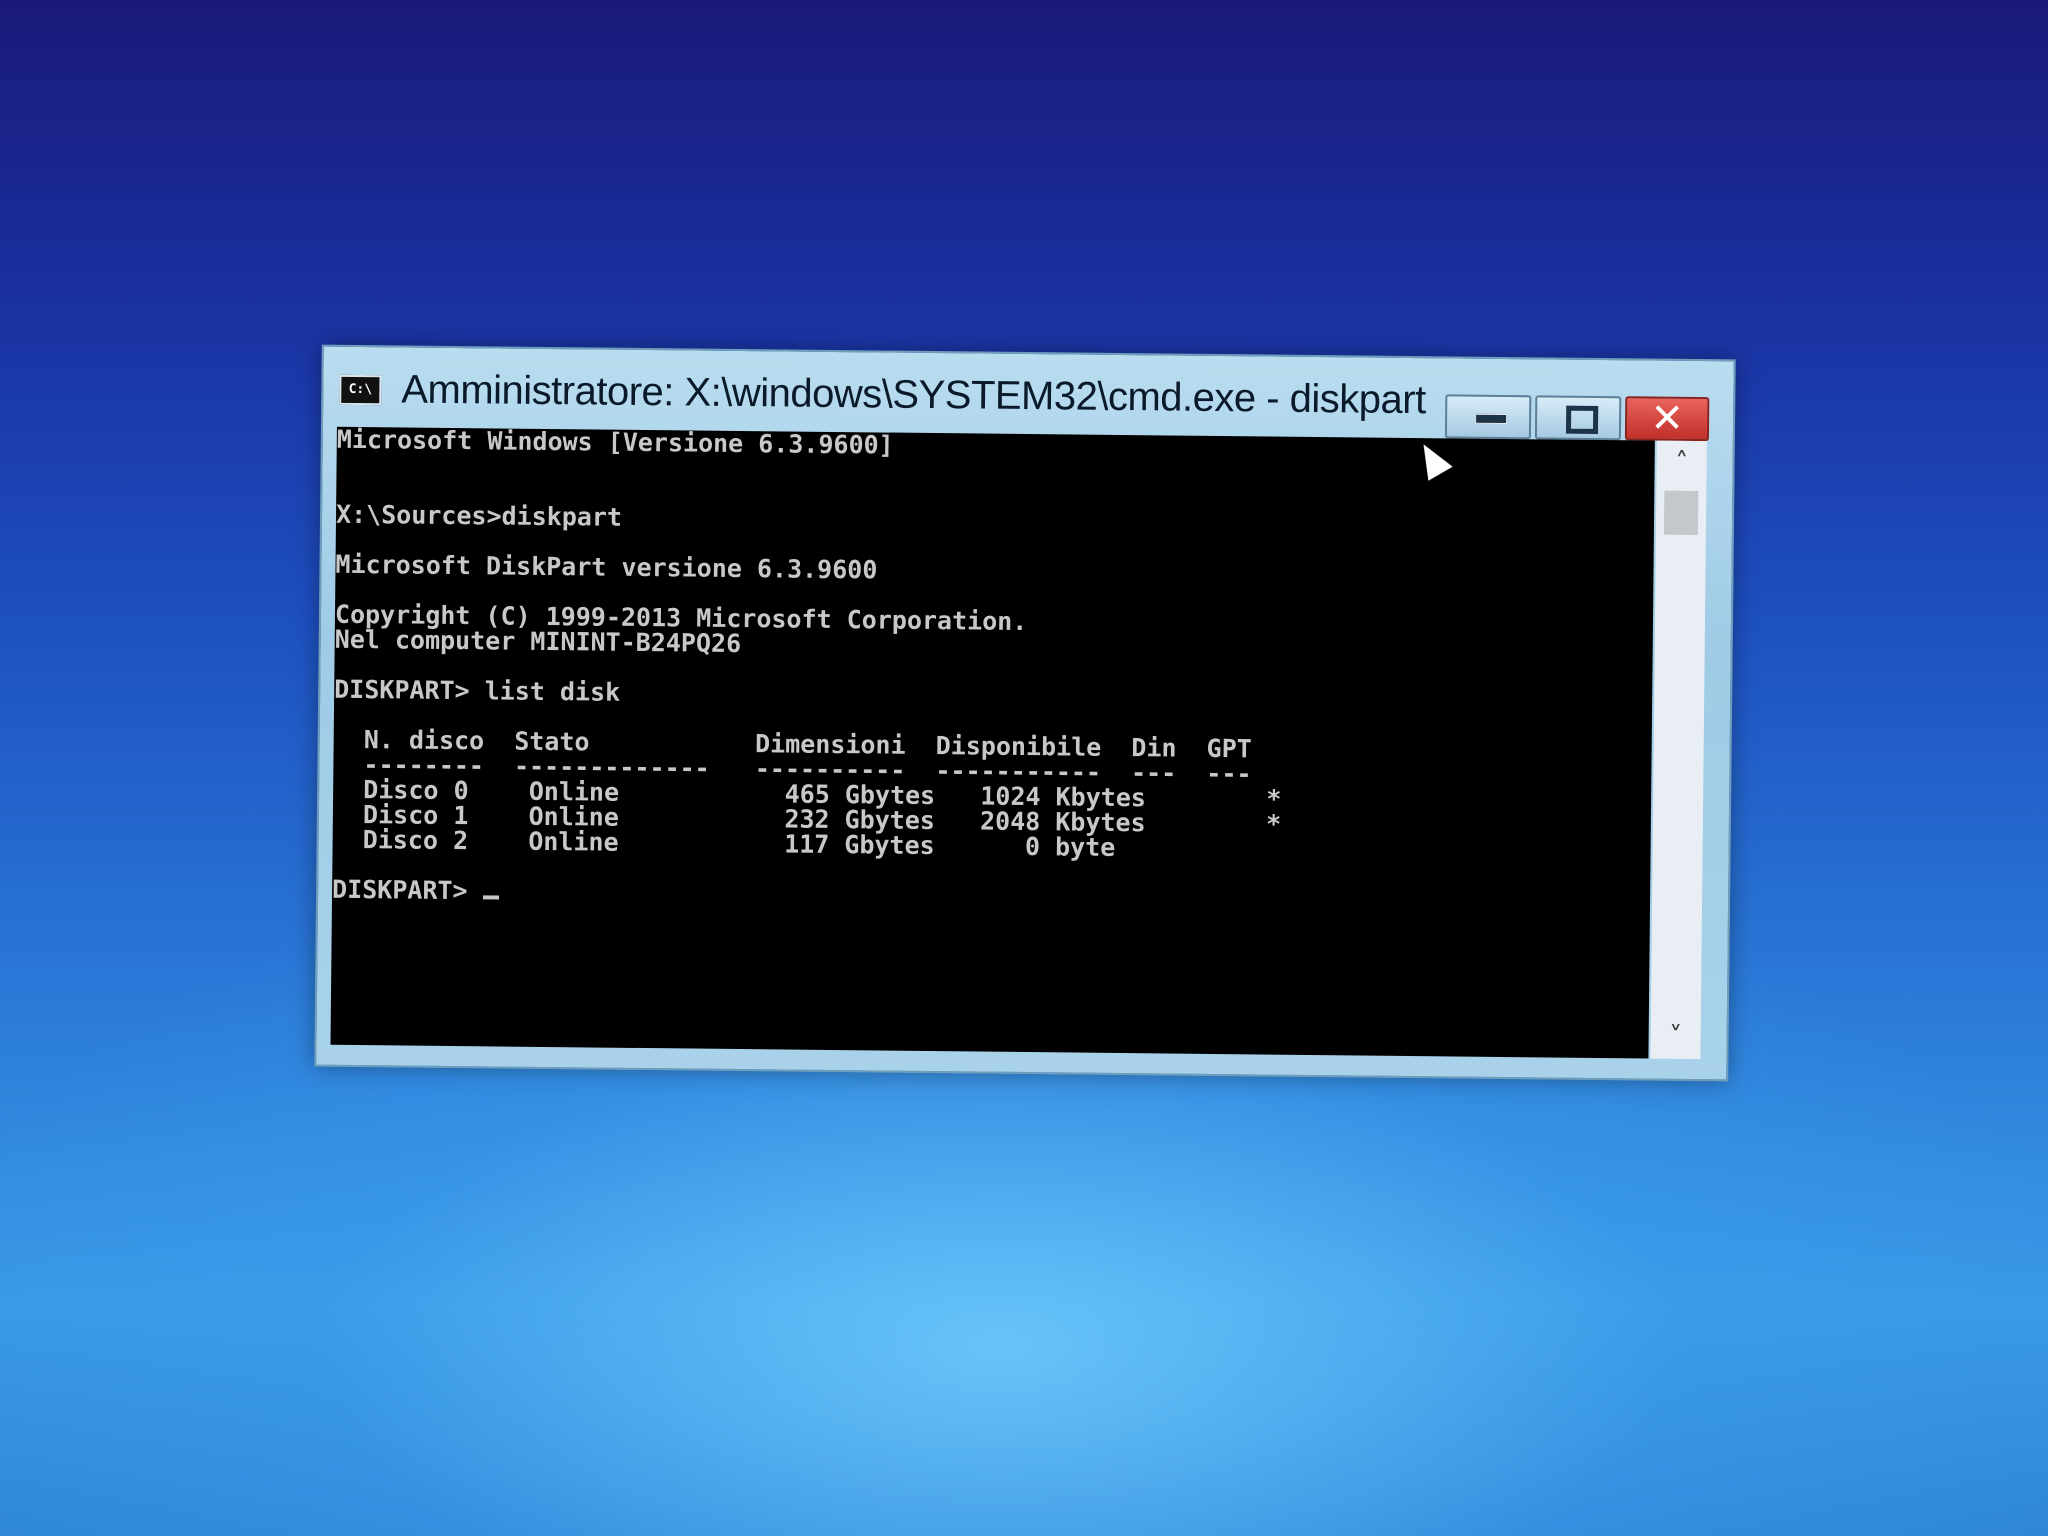  What do you see at coordinates (407, 890) in the screenshot?
I see `prompt-text: DISKPART>` at bounding box center [407, 890].